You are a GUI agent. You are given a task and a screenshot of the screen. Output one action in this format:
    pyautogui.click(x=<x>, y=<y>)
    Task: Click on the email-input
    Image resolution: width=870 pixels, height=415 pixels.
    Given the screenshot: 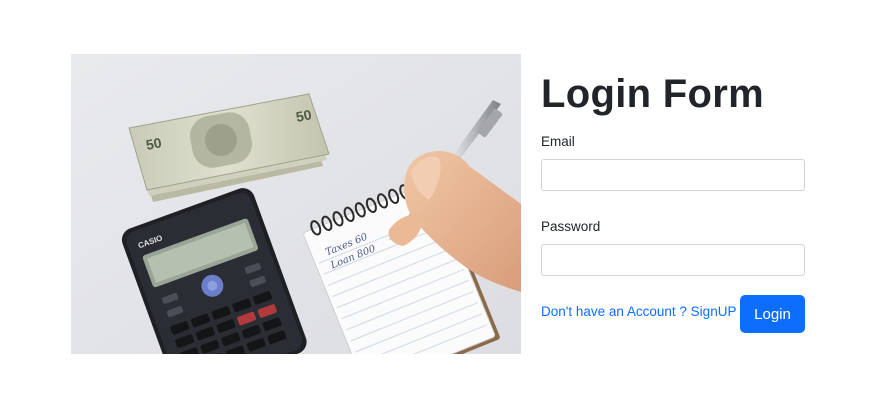 What is the action you would take?
    pyautogui.click(x=673, y=175)
    